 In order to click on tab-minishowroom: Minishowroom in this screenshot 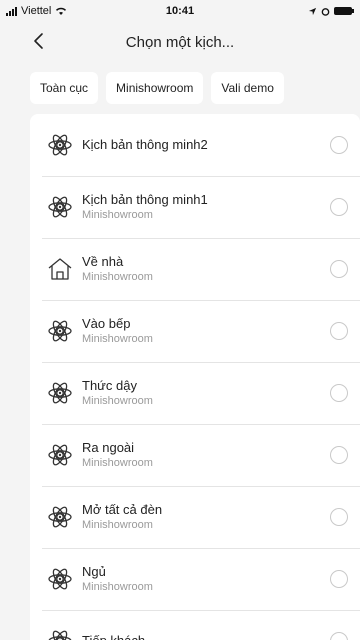, I will do `click(155, 88)`.